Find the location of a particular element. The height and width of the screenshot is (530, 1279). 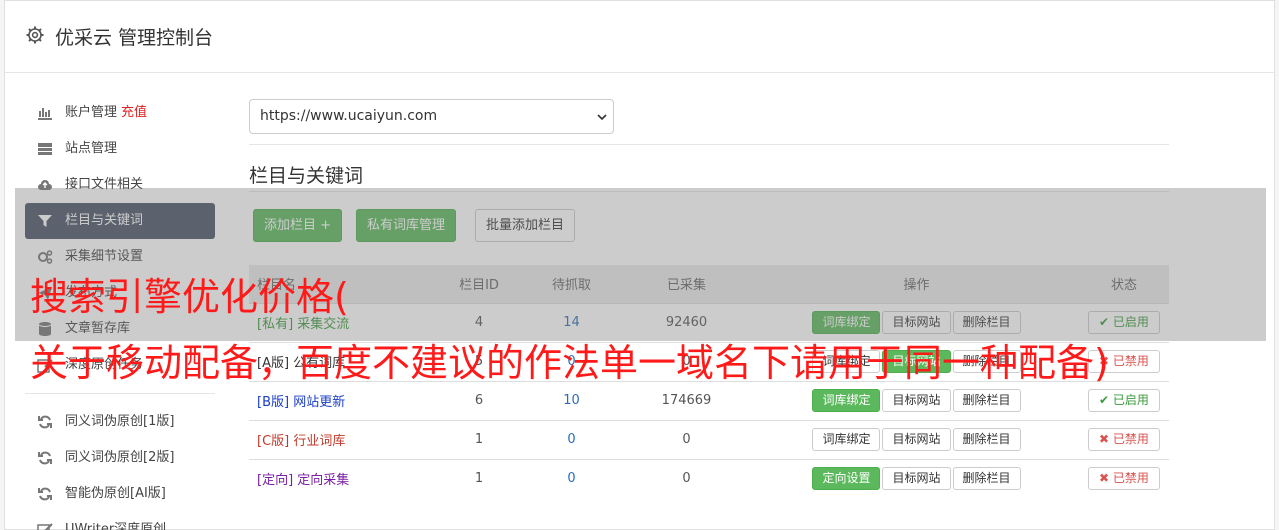

row-actions: 词库绑定 目标网站 删除栏目 is located at coordinates (916, 439).